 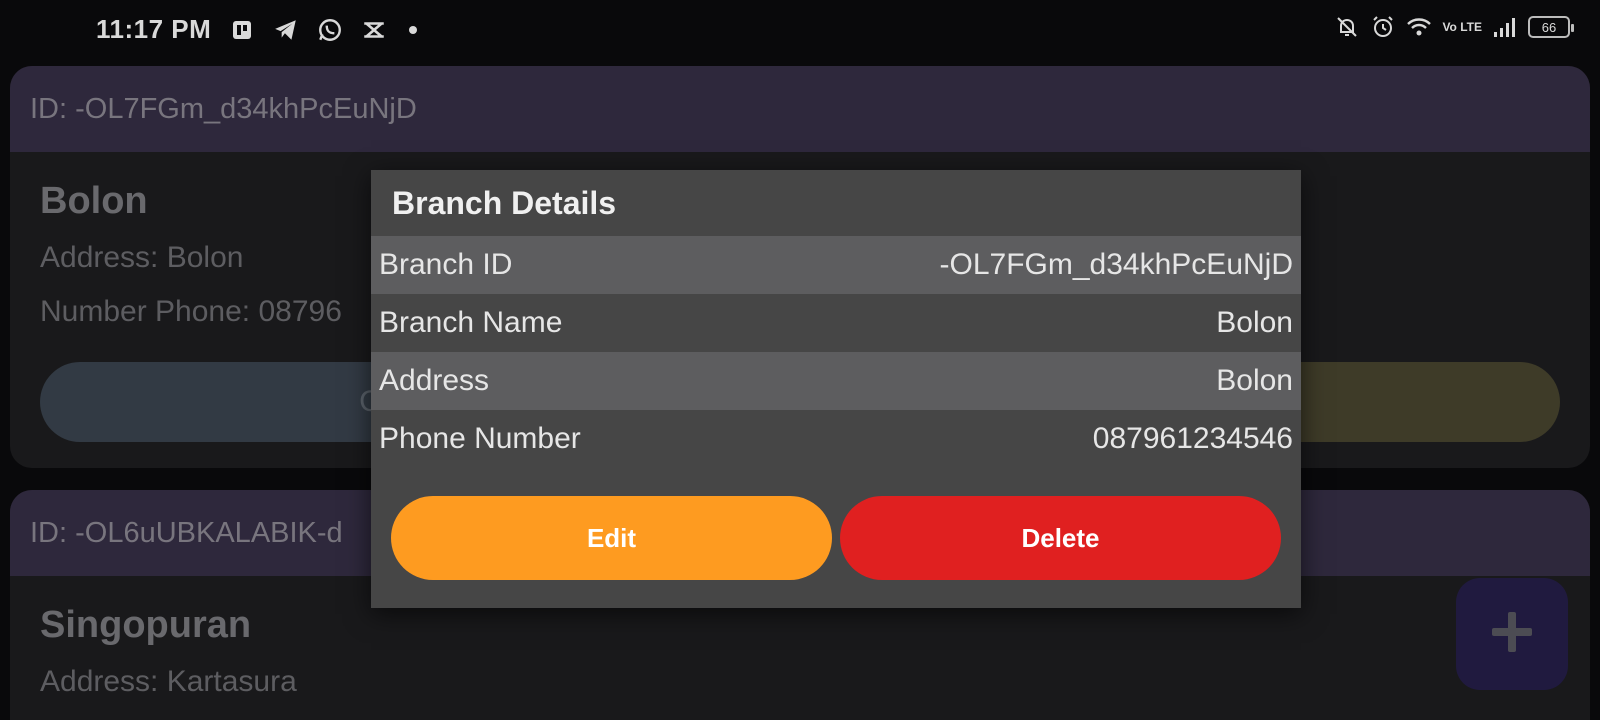 I want to click on card-branch-name: Singopuran, so click(x=146, y=625).